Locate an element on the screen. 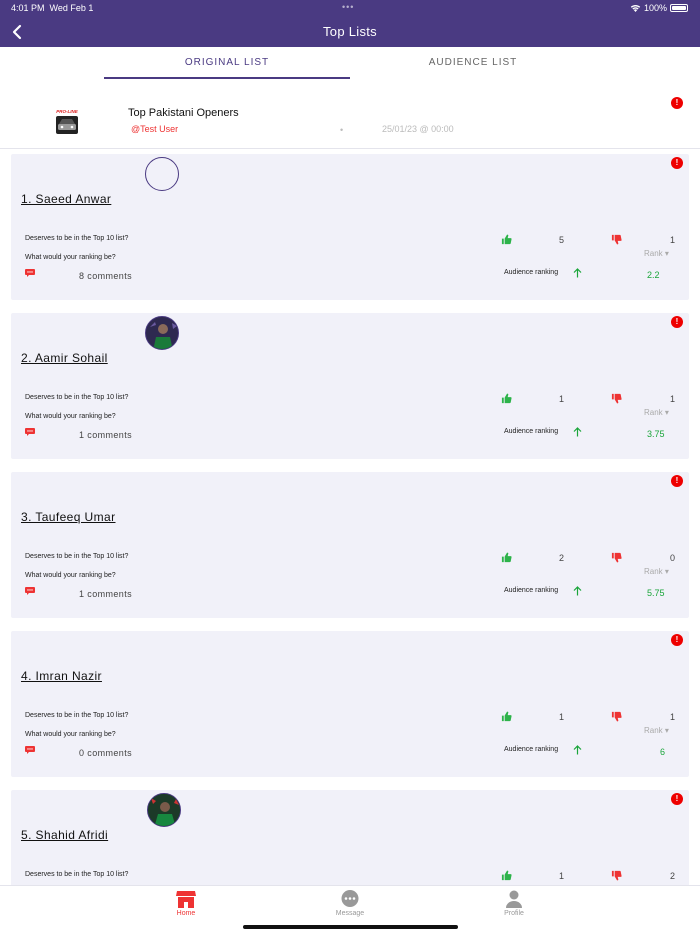 Image resolution: width=700 pixels, height=934 pixels. dislikes-count: 0 is located at coordinates (673, 558).